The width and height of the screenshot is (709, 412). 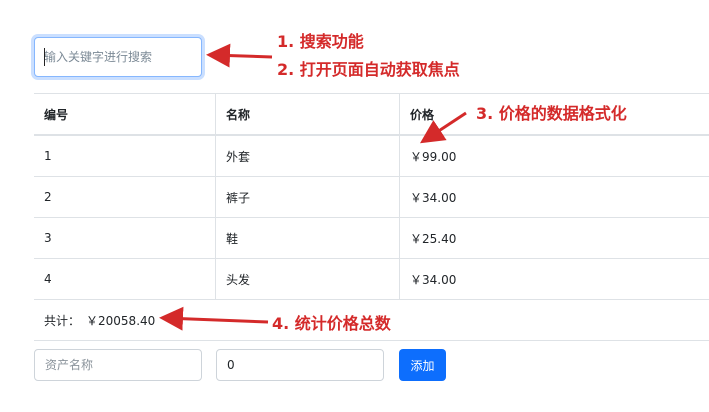 What do you see at coordinates (320, 41) in the screenshot?
I see `annotation-search: 1. 搜索功能` at bounding box center [320, 41].